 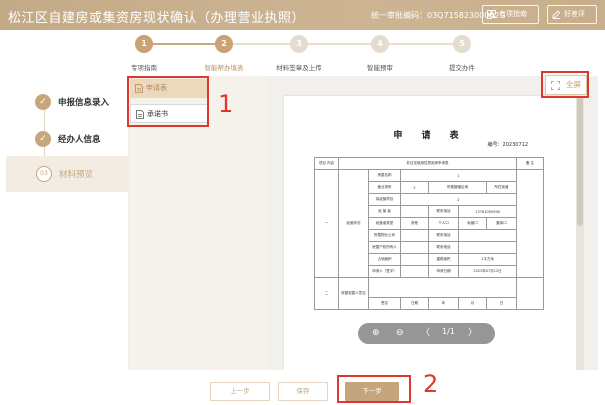 I want to click on table-cell: 月, so click(x=472, y=303).